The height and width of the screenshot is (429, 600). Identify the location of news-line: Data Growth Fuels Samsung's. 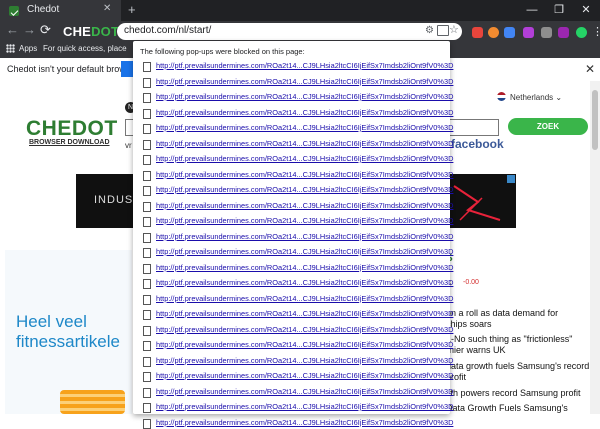
(507, 408).